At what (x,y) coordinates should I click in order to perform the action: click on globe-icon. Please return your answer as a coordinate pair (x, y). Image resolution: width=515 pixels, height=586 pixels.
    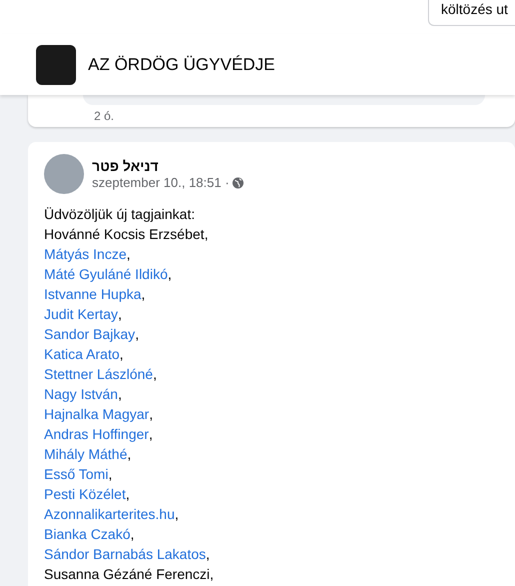
    Looking at the image, I should click on (238, 183).